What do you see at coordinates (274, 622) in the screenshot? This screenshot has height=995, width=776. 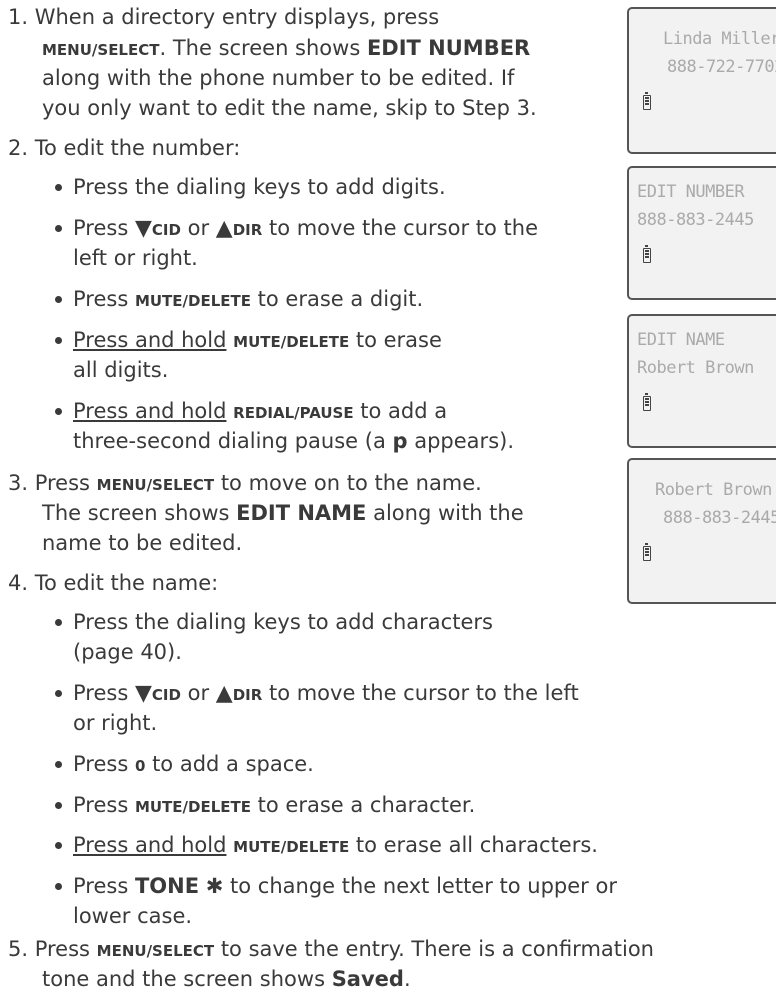 I see `step-4-bullet-1: Press the dialing keys to add characters` at bounding box center [274, 622].